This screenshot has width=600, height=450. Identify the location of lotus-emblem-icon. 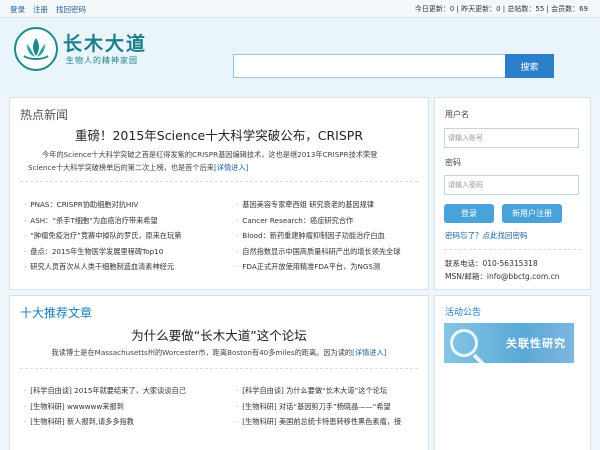
(36, 49).